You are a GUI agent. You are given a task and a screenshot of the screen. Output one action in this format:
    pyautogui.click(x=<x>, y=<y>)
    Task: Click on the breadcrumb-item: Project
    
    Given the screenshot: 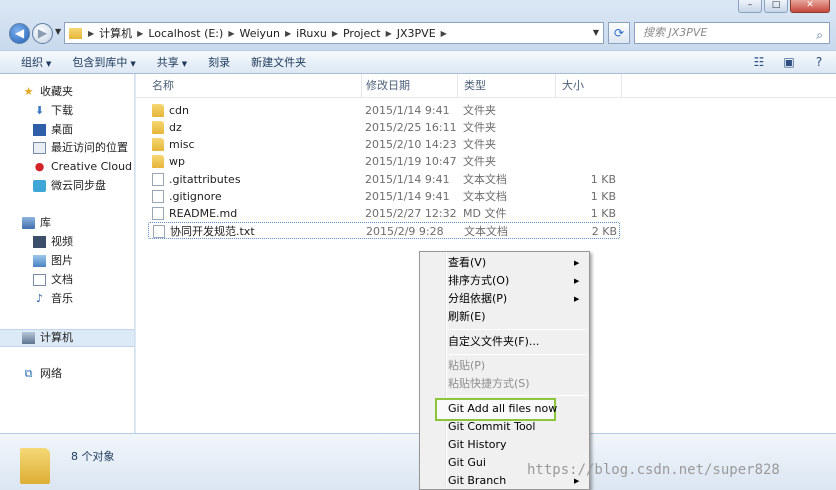 What is the action you would take?
    pyautogui.click(x=362, y=33)
    